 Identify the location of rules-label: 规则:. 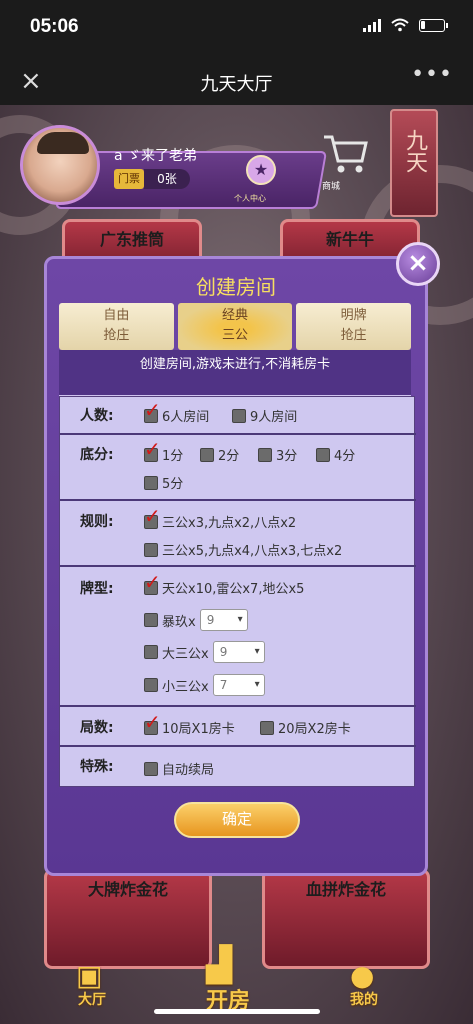
(97, 522).